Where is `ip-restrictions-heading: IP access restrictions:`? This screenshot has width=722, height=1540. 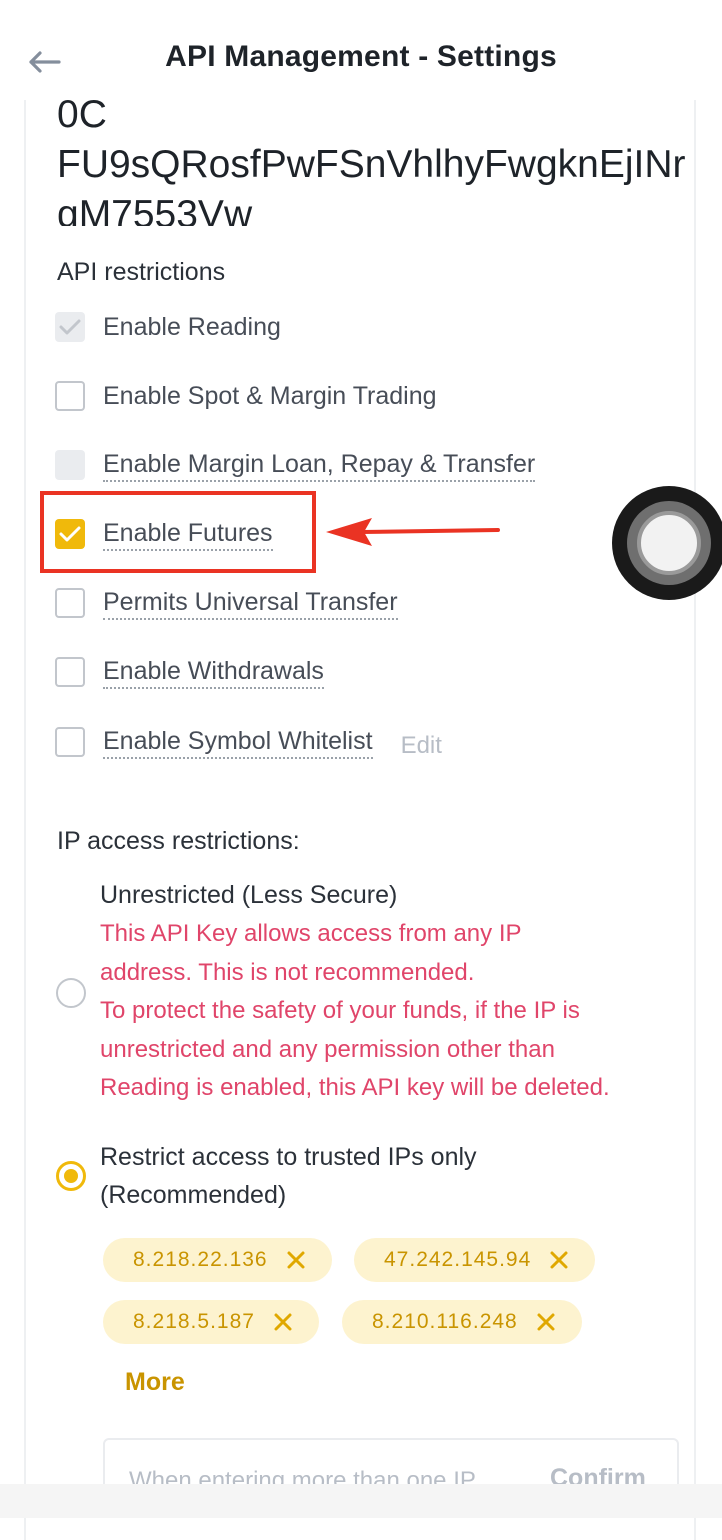
ip-restrictions-heading: IP access restrictions: is located at coordinates (178, 841).